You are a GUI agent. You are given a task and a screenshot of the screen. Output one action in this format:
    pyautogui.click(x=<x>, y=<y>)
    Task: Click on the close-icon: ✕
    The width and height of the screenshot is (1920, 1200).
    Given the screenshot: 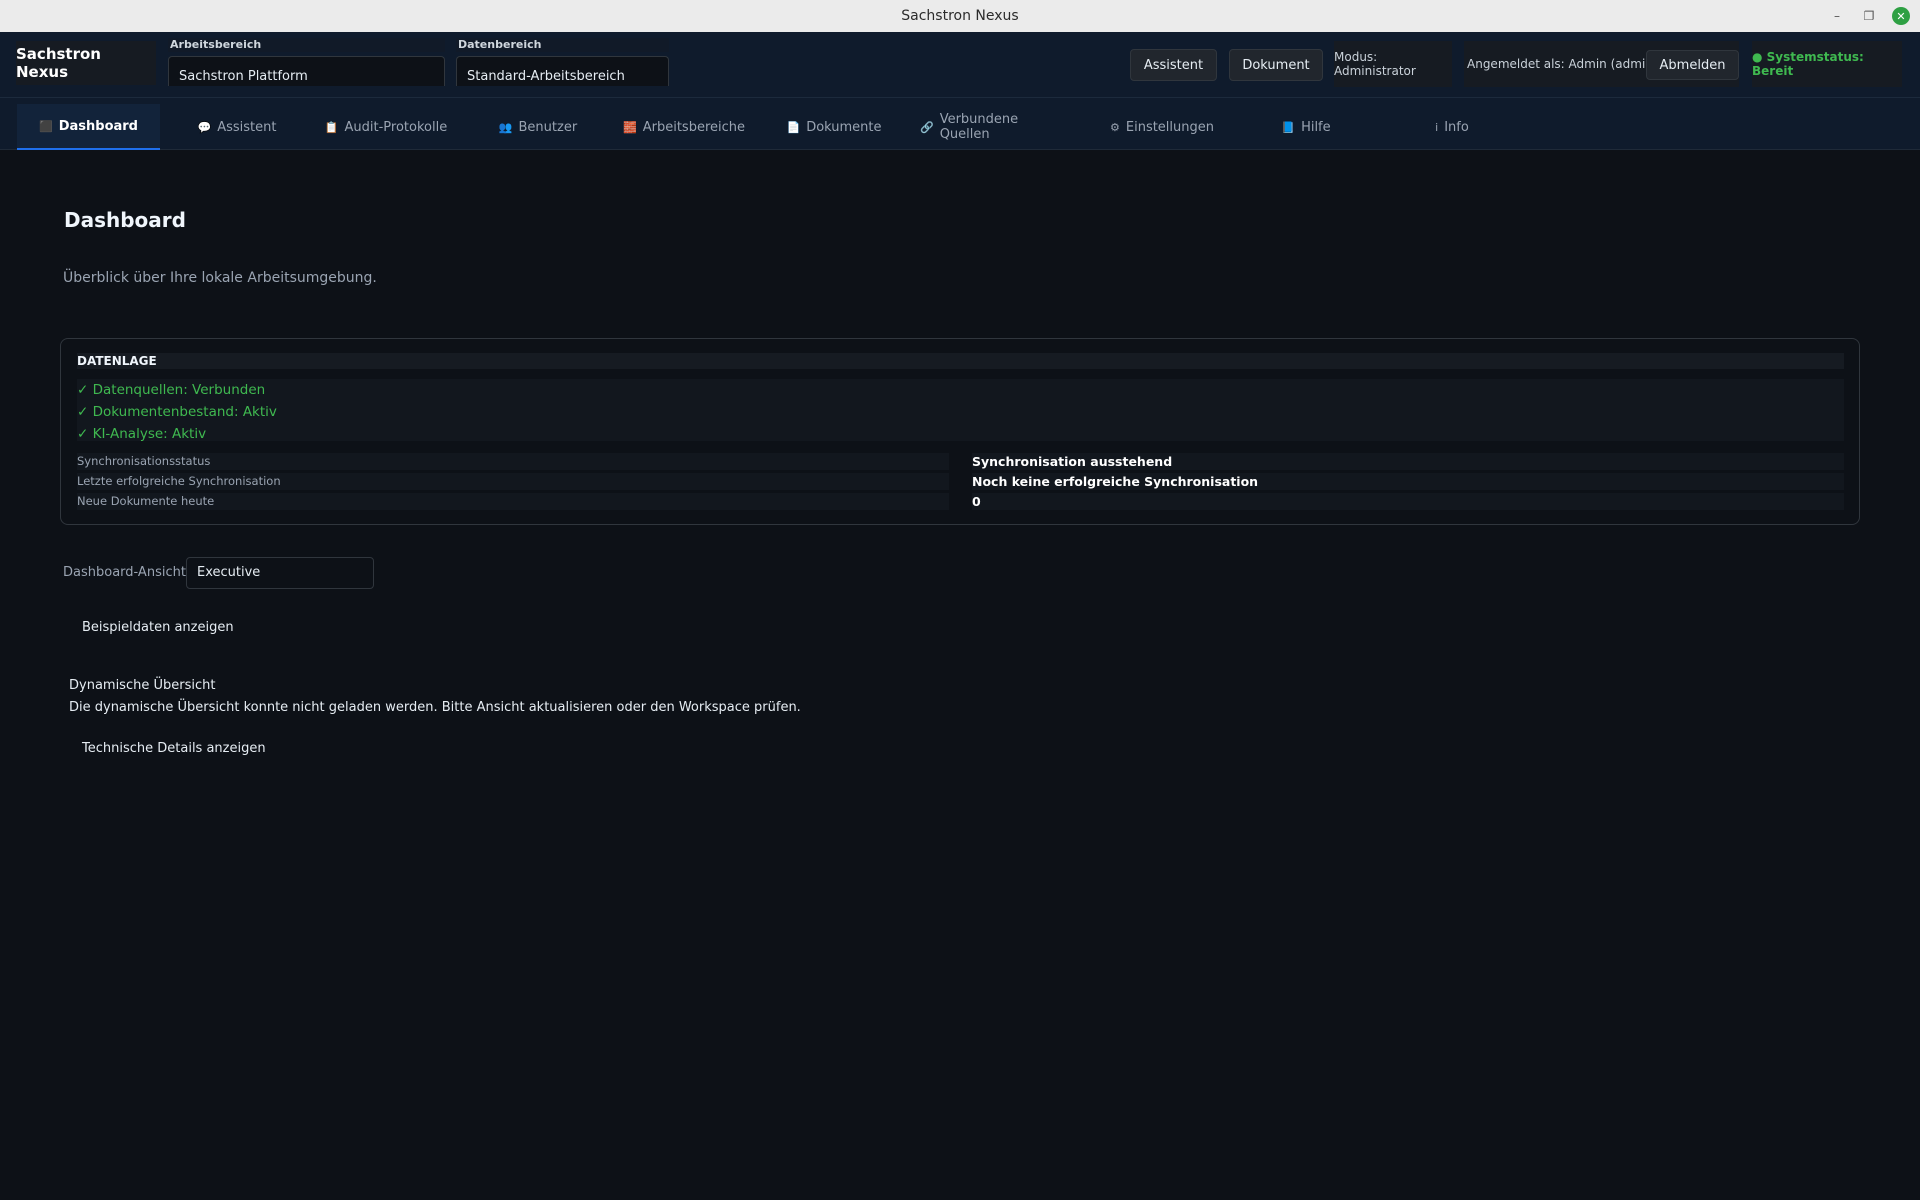 What is the action you would take?
    pyautogui.click(x=1901, y=16)
    